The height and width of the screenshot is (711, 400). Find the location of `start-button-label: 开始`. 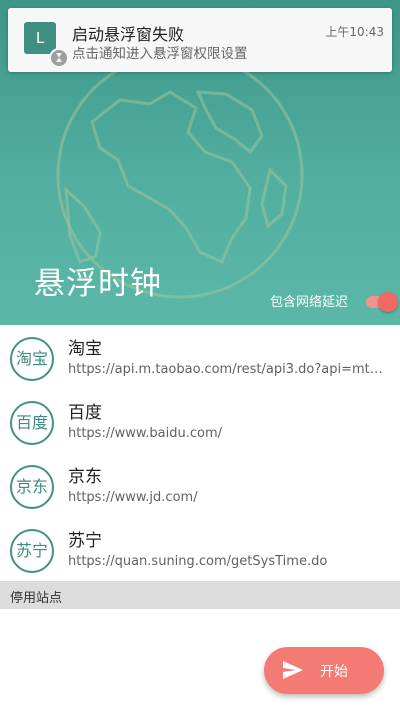

start-button-label: 开始 is located at coordinates (334, 672).